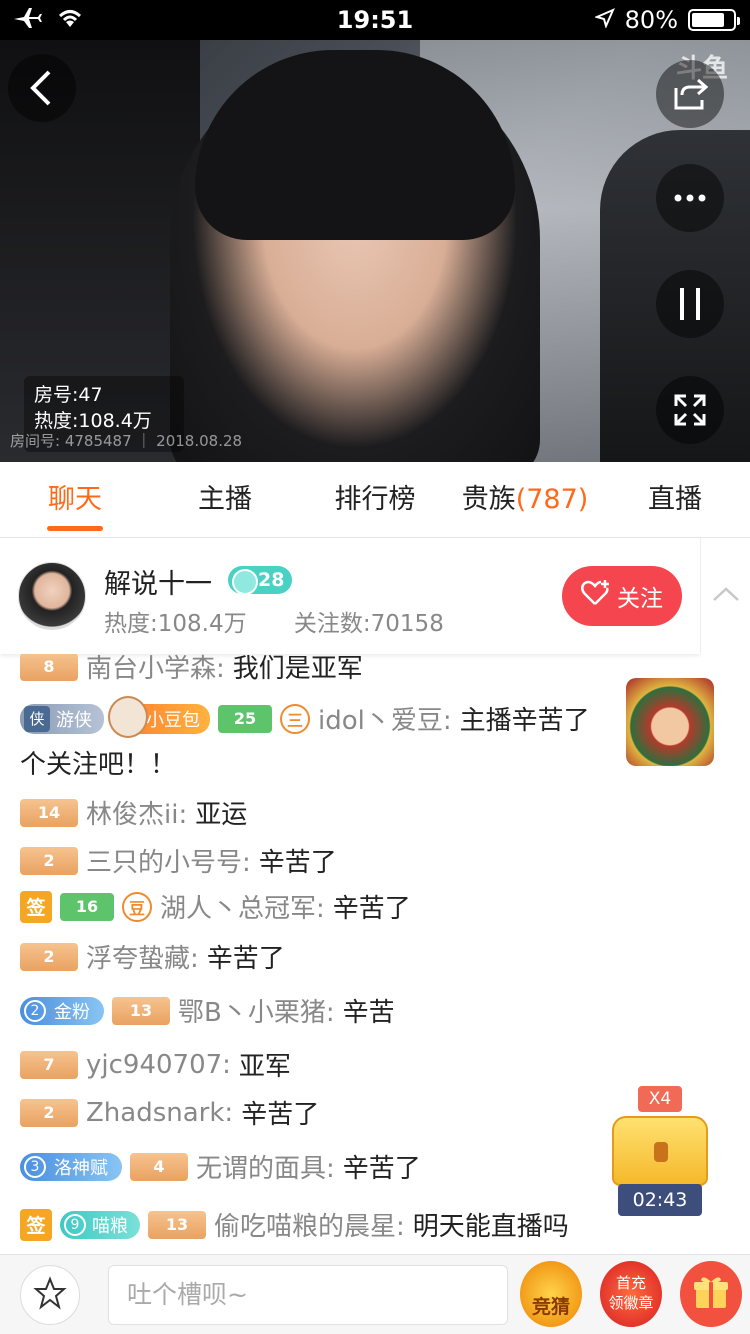  I want to click on bottom-bar: 吐个槽呗~ 竞猜 首充 领徽章, so click(375, 1294).